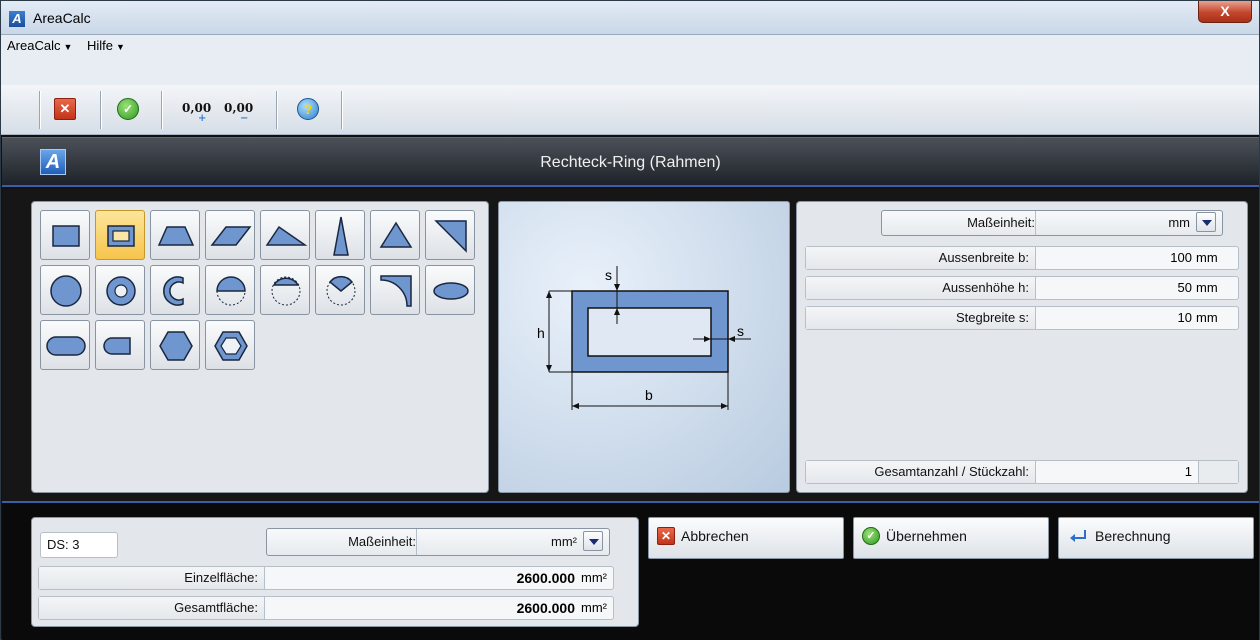 The width and height of the screenshot is (1260, 640). I want to click on shape-parallelogram-button, so click(230, 235).